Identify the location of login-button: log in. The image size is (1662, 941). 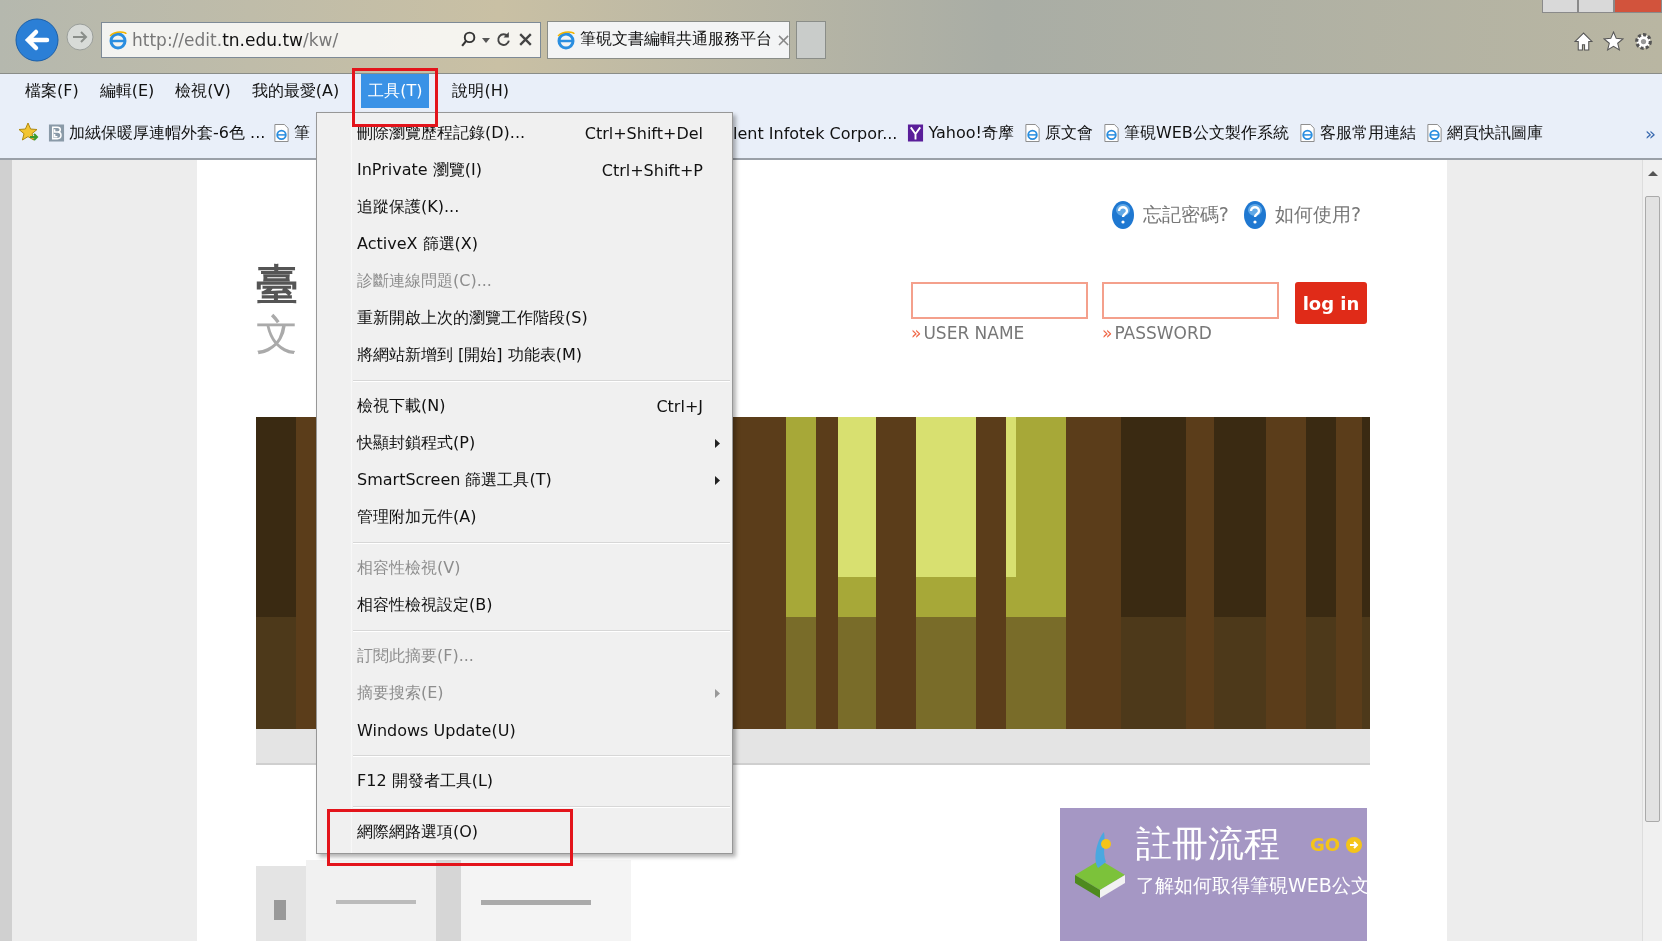
(1331, 303).